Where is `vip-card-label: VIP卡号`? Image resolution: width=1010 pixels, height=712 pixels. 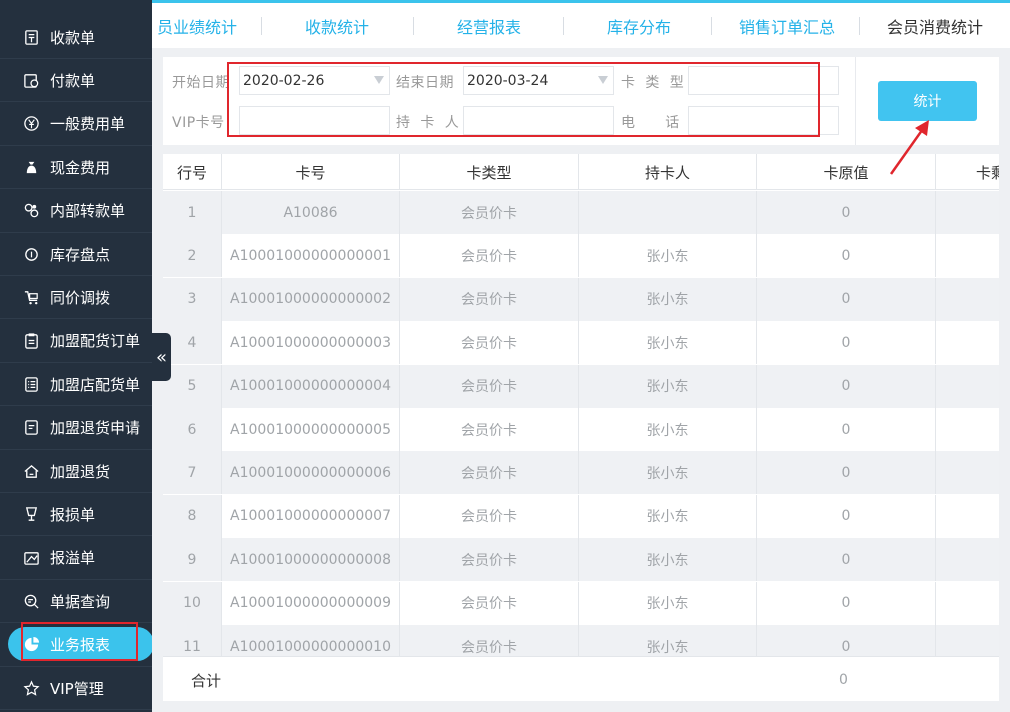
vip-card-label: VIP卡号 is located at coordinates (198, 123).